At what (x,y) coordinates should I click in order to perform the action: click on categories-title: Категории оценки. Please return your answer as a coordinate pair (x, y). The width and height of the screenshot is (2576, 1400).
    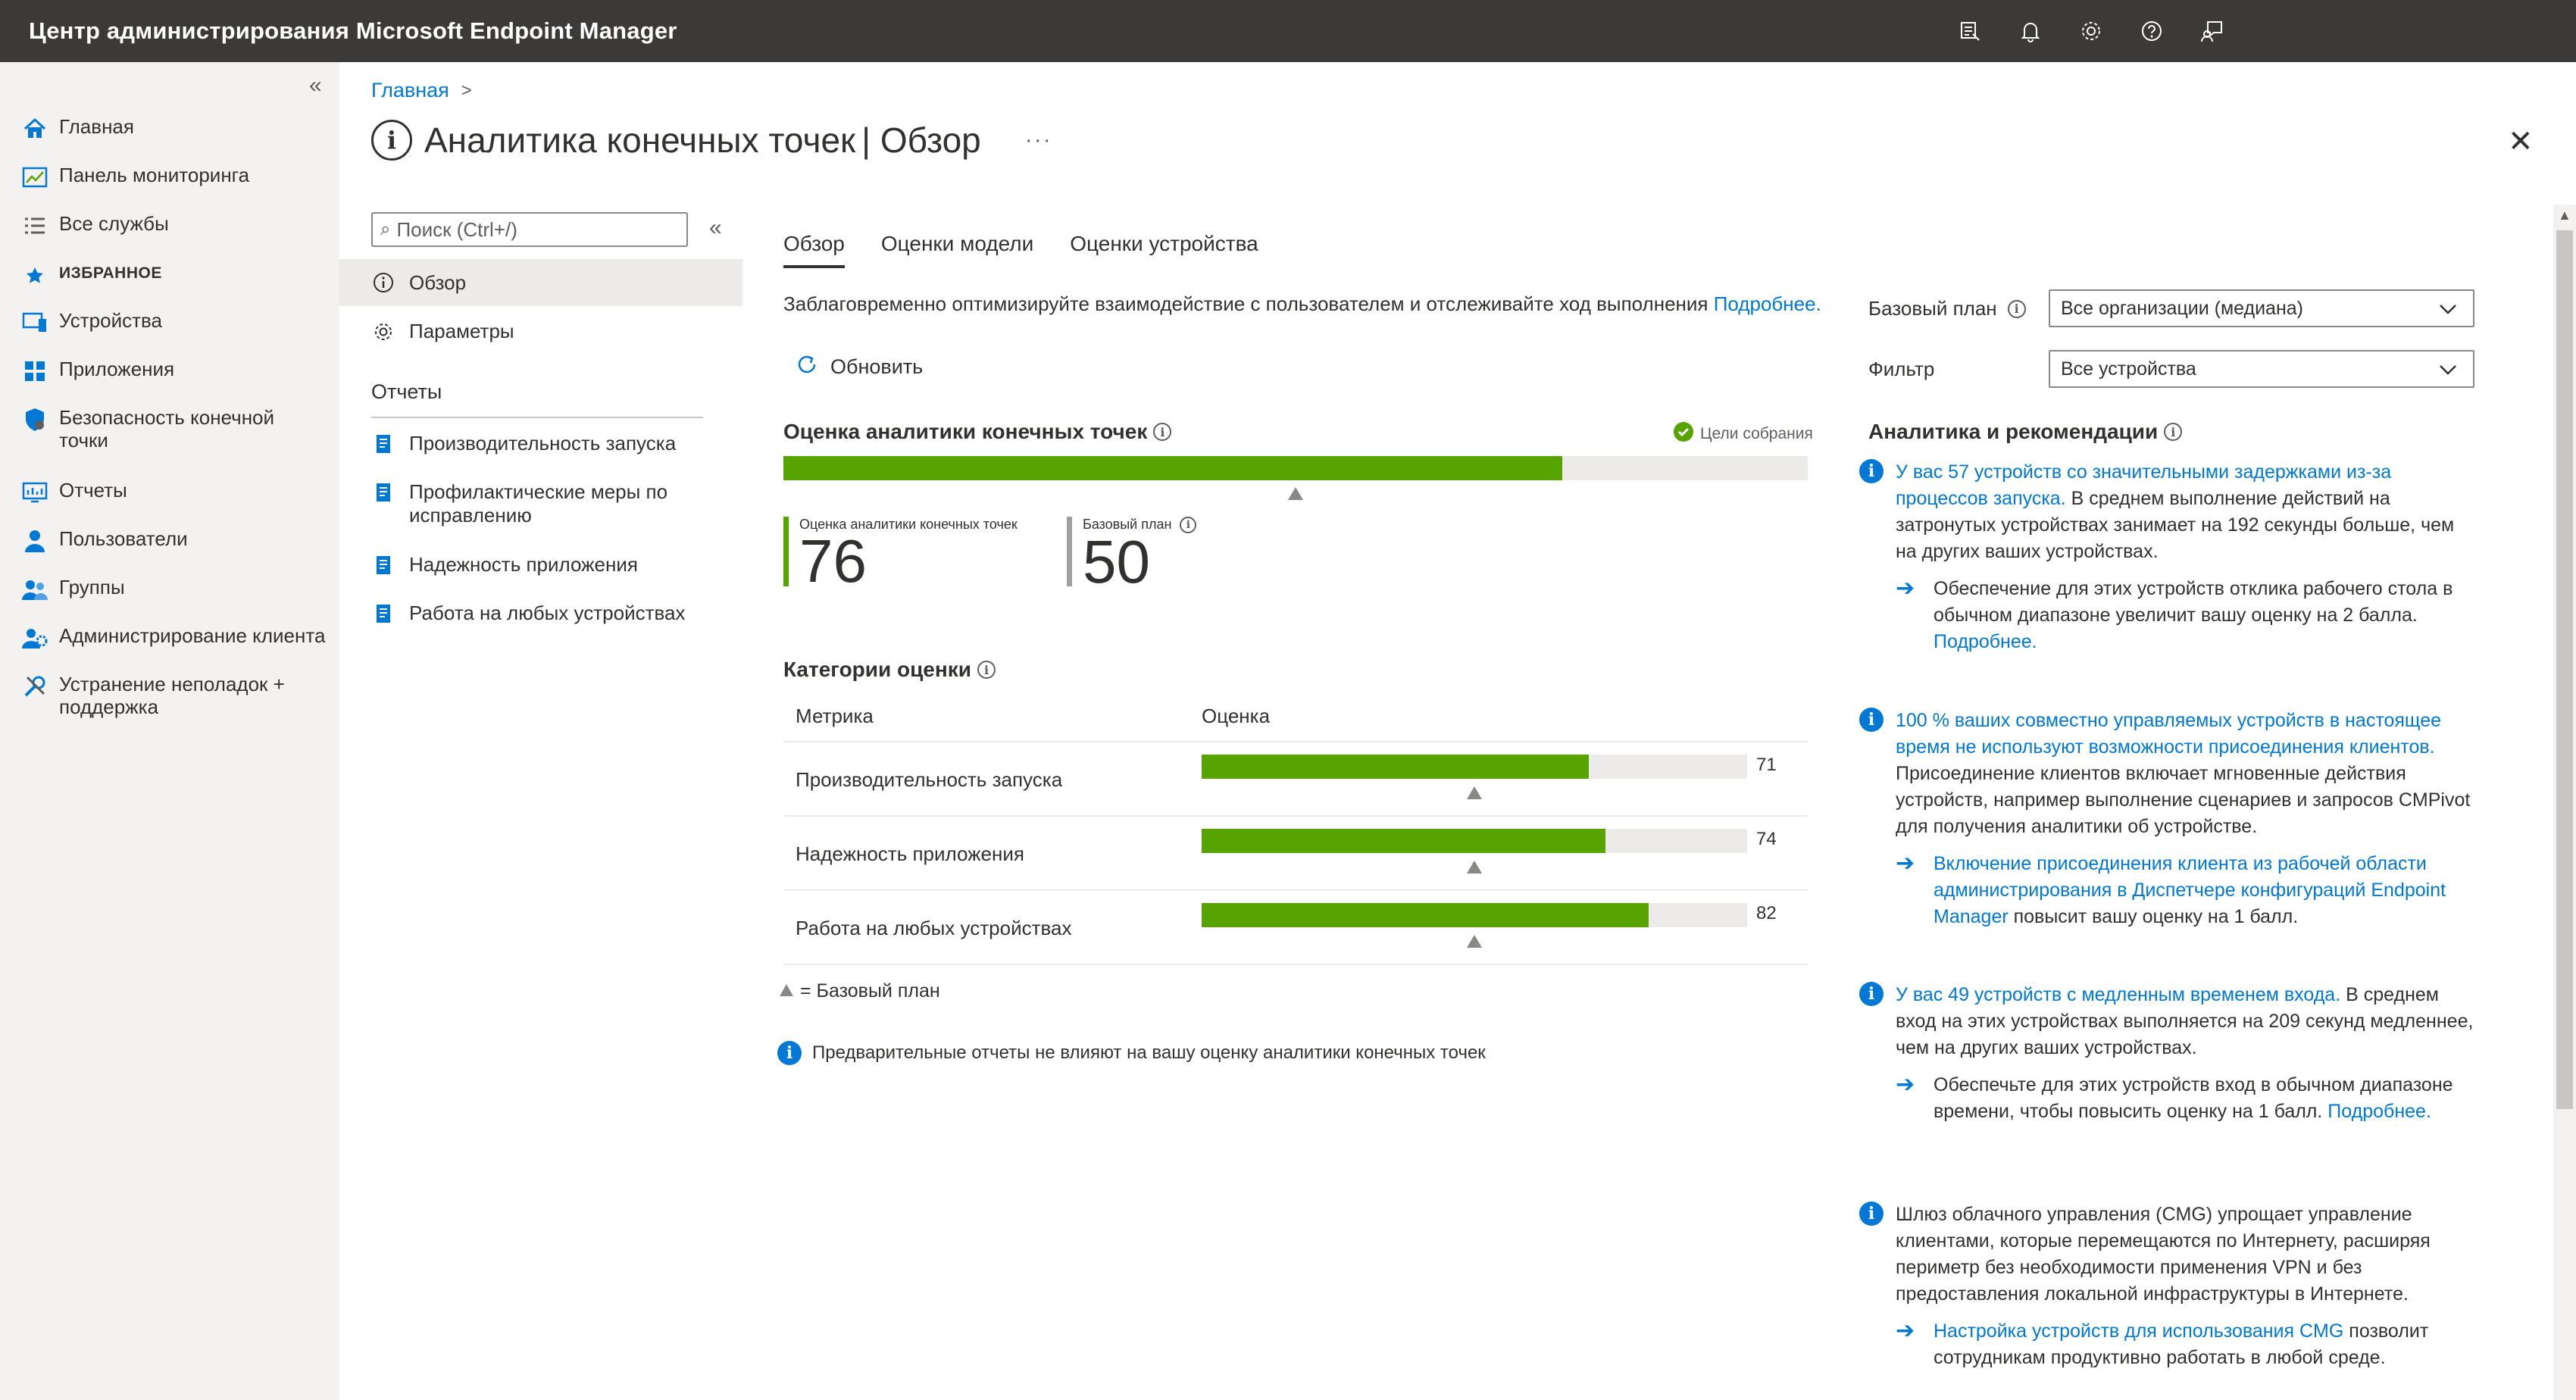
    Looking at the image, I should click on (878, 669).